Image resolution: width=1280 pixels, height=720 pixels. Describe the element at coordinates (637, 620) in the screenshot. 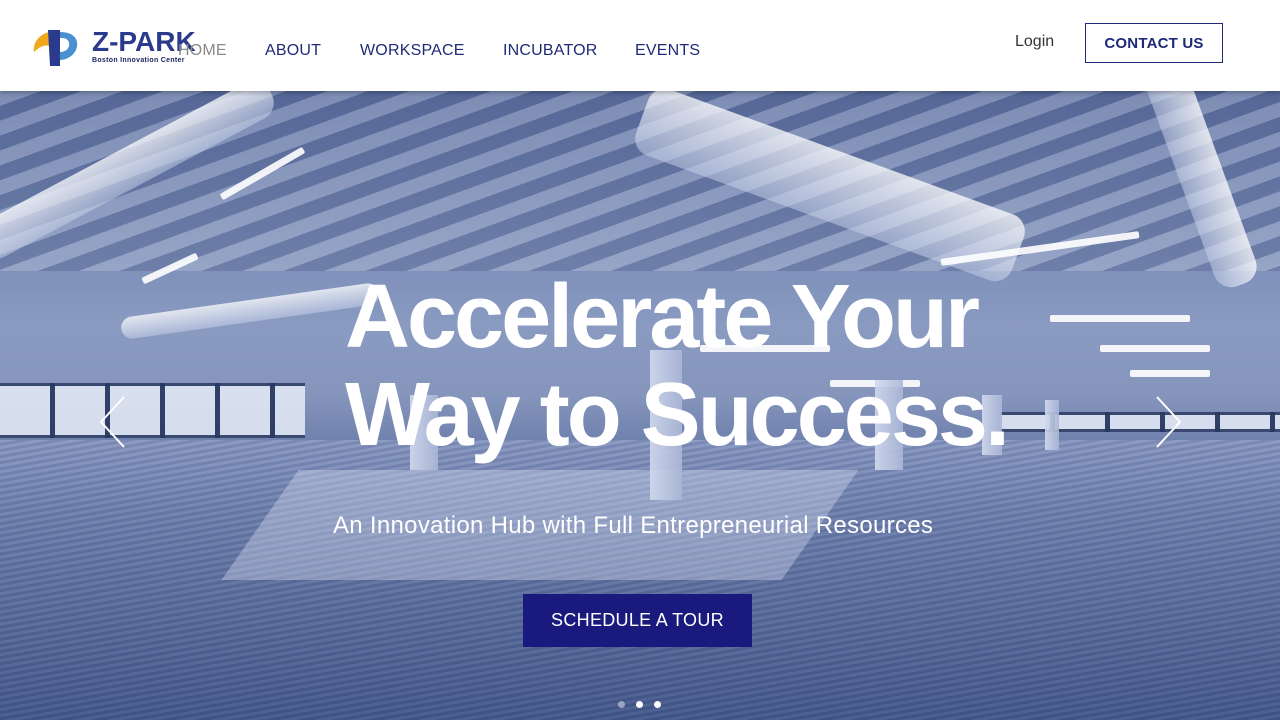

I see `schedule-tour-button: SCHEDULE A TOUR` at that location.